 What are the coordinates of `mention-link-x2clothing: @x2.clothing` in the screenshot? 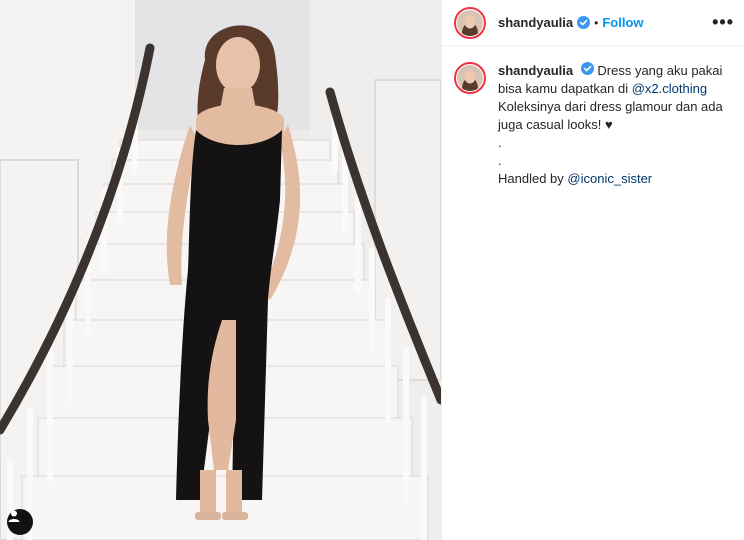 It's located at (669, 88).